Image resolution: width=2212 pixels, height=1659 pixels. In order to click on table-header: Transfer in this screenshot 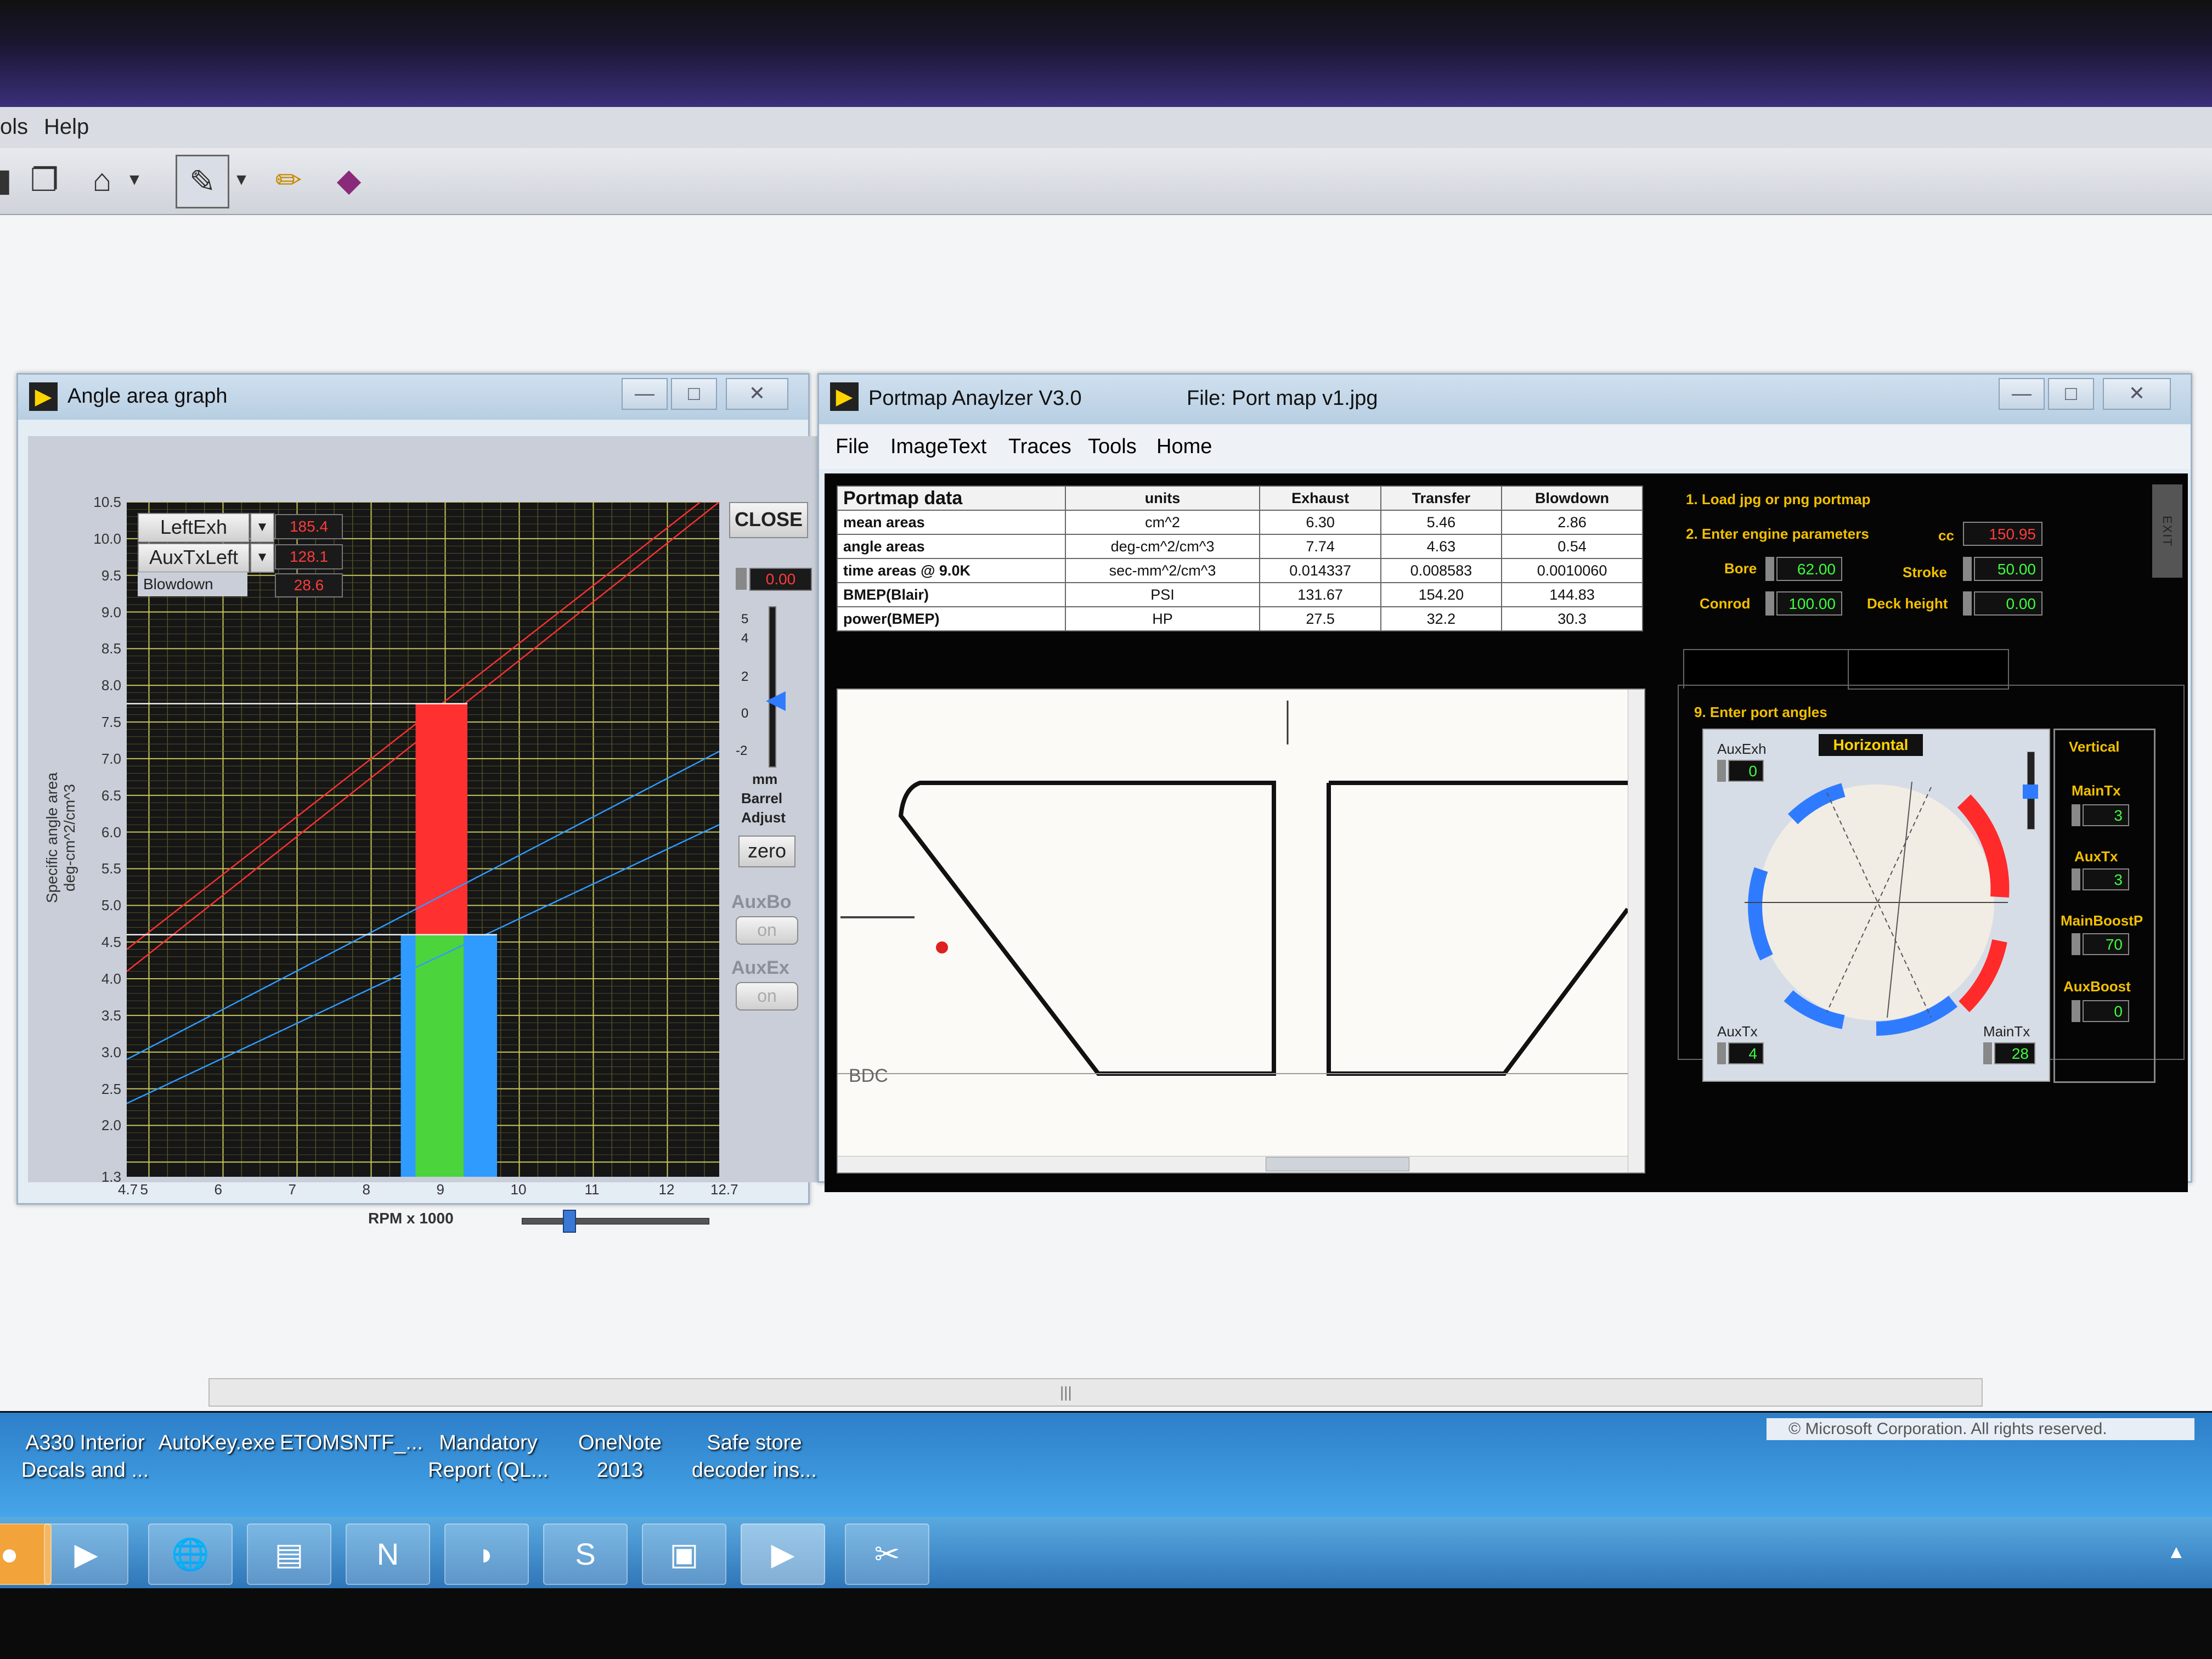, I will do `click(1441, 498)`.